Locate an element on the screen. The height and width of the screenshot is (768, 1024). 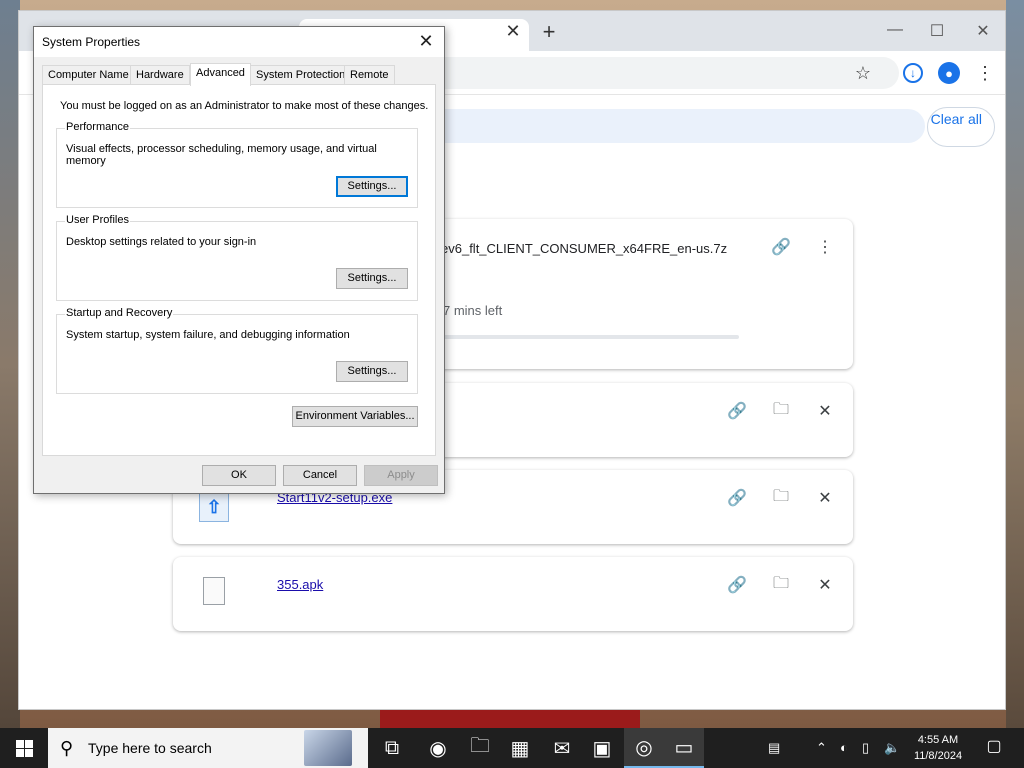
desktop-edge-strip is located at coordinates (1015, 364).